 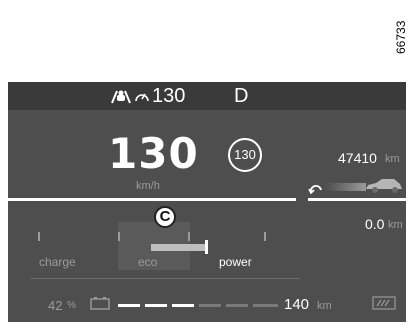 What do you see at coordinates (55, 305) in the screenshot?
I see `battery-percent-value: 42` at bounding box center [55, 305].